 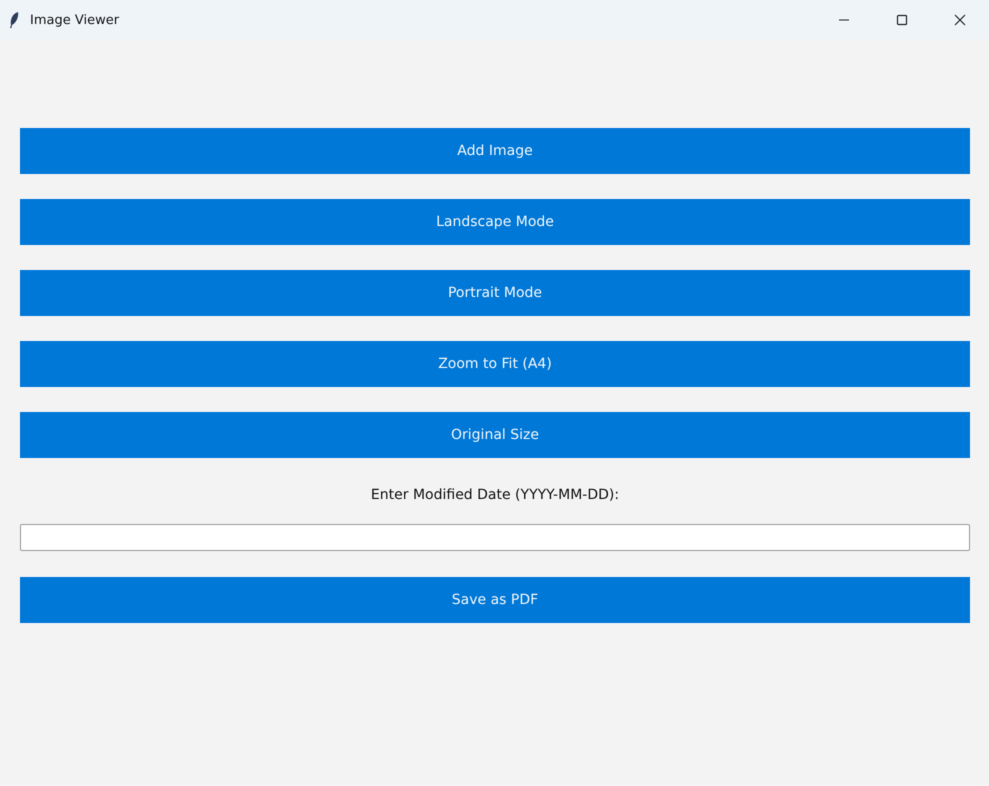 I want to click on window-title: Image Viewer, so click(x=75, y=20).